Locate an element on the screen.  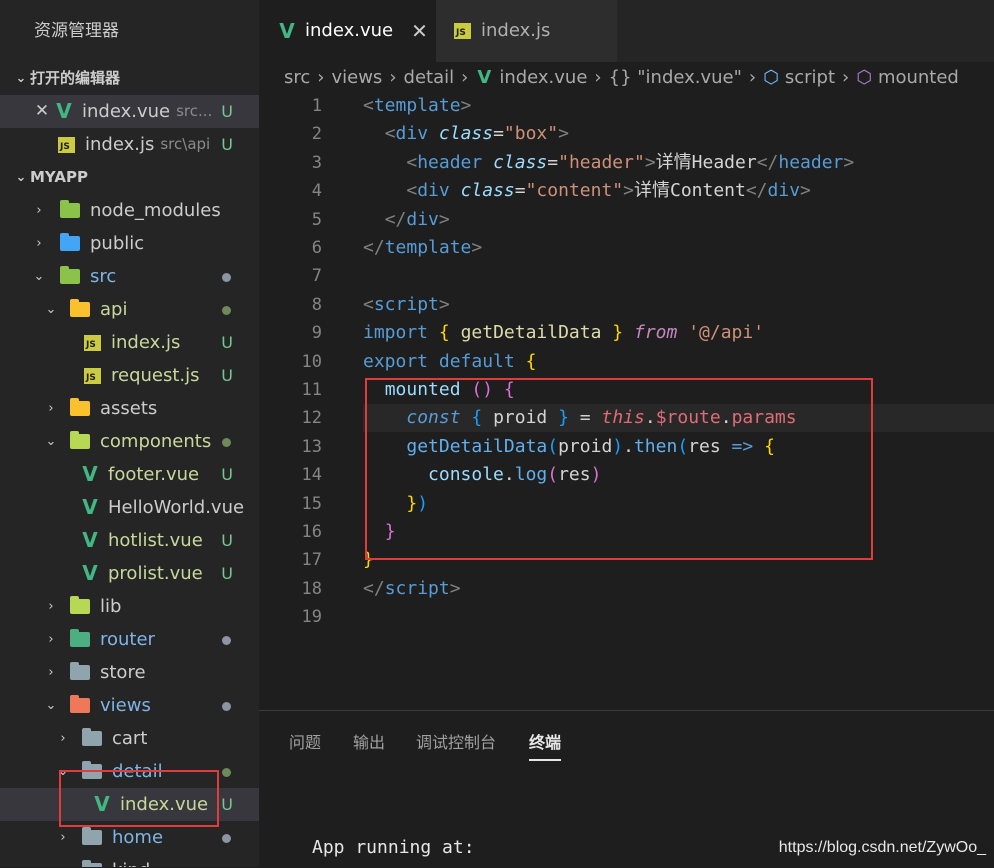
tree-item-store: › store is located at coordinates (129, 672).